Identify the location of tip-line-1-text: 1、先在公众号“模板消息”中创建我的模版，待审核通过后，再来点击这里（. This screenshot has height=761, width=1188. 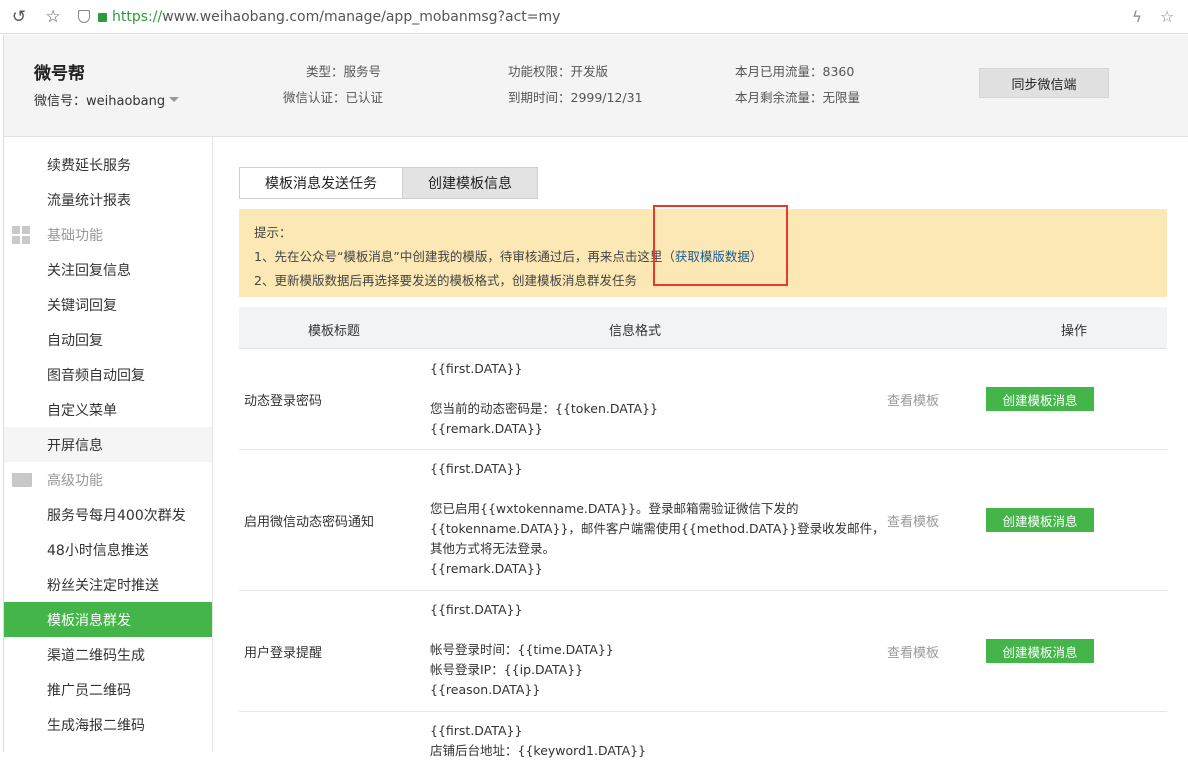
(464, 256).